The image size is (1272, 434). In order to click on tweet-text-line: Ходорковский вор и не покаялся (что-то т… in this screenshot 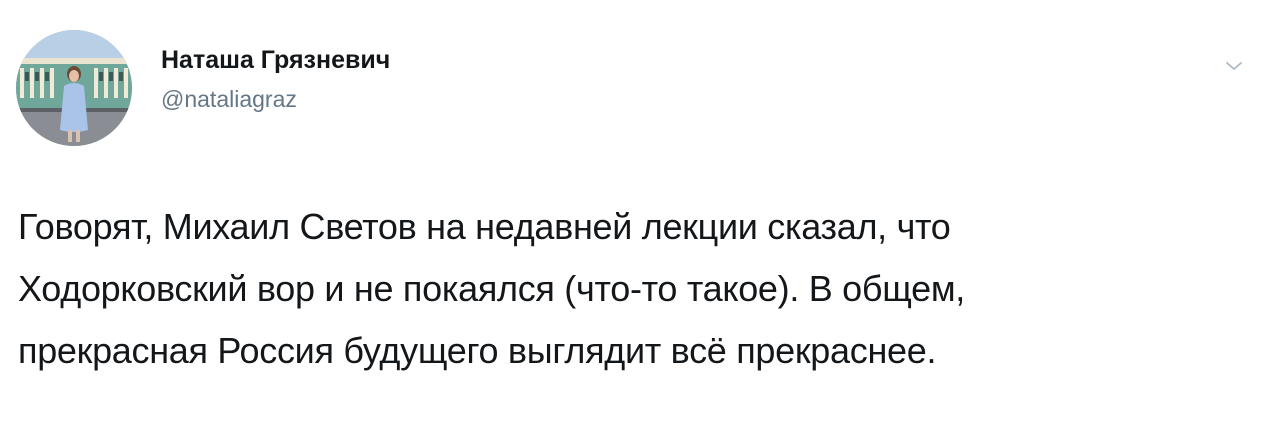, I will do `click(491, 288)`.